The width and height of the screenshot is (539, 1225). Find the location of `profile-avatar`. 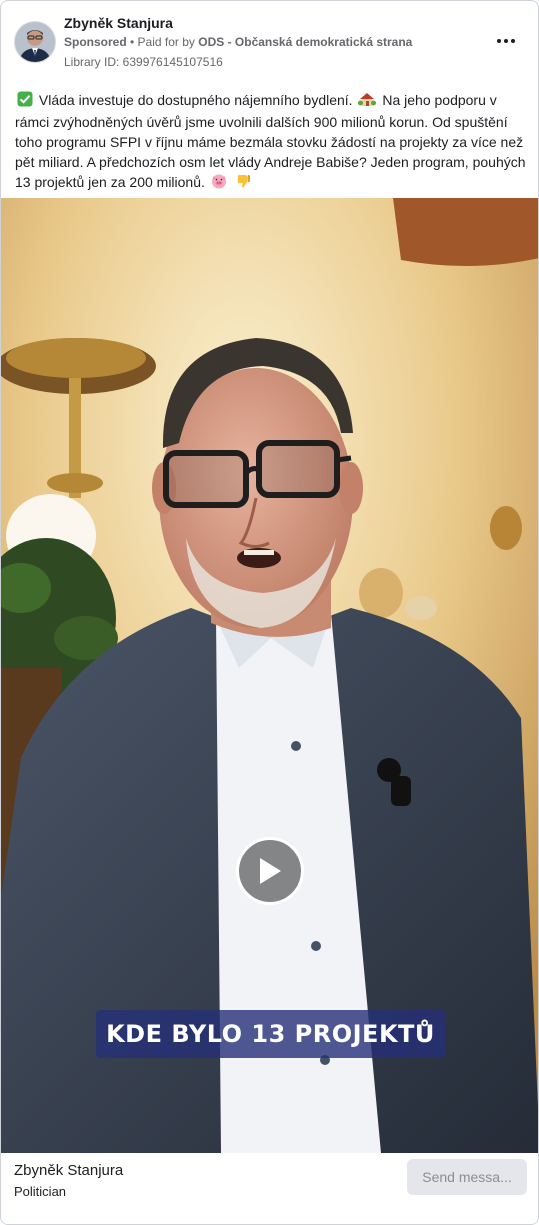

profile-avatar is located at coordinates (35, 42).